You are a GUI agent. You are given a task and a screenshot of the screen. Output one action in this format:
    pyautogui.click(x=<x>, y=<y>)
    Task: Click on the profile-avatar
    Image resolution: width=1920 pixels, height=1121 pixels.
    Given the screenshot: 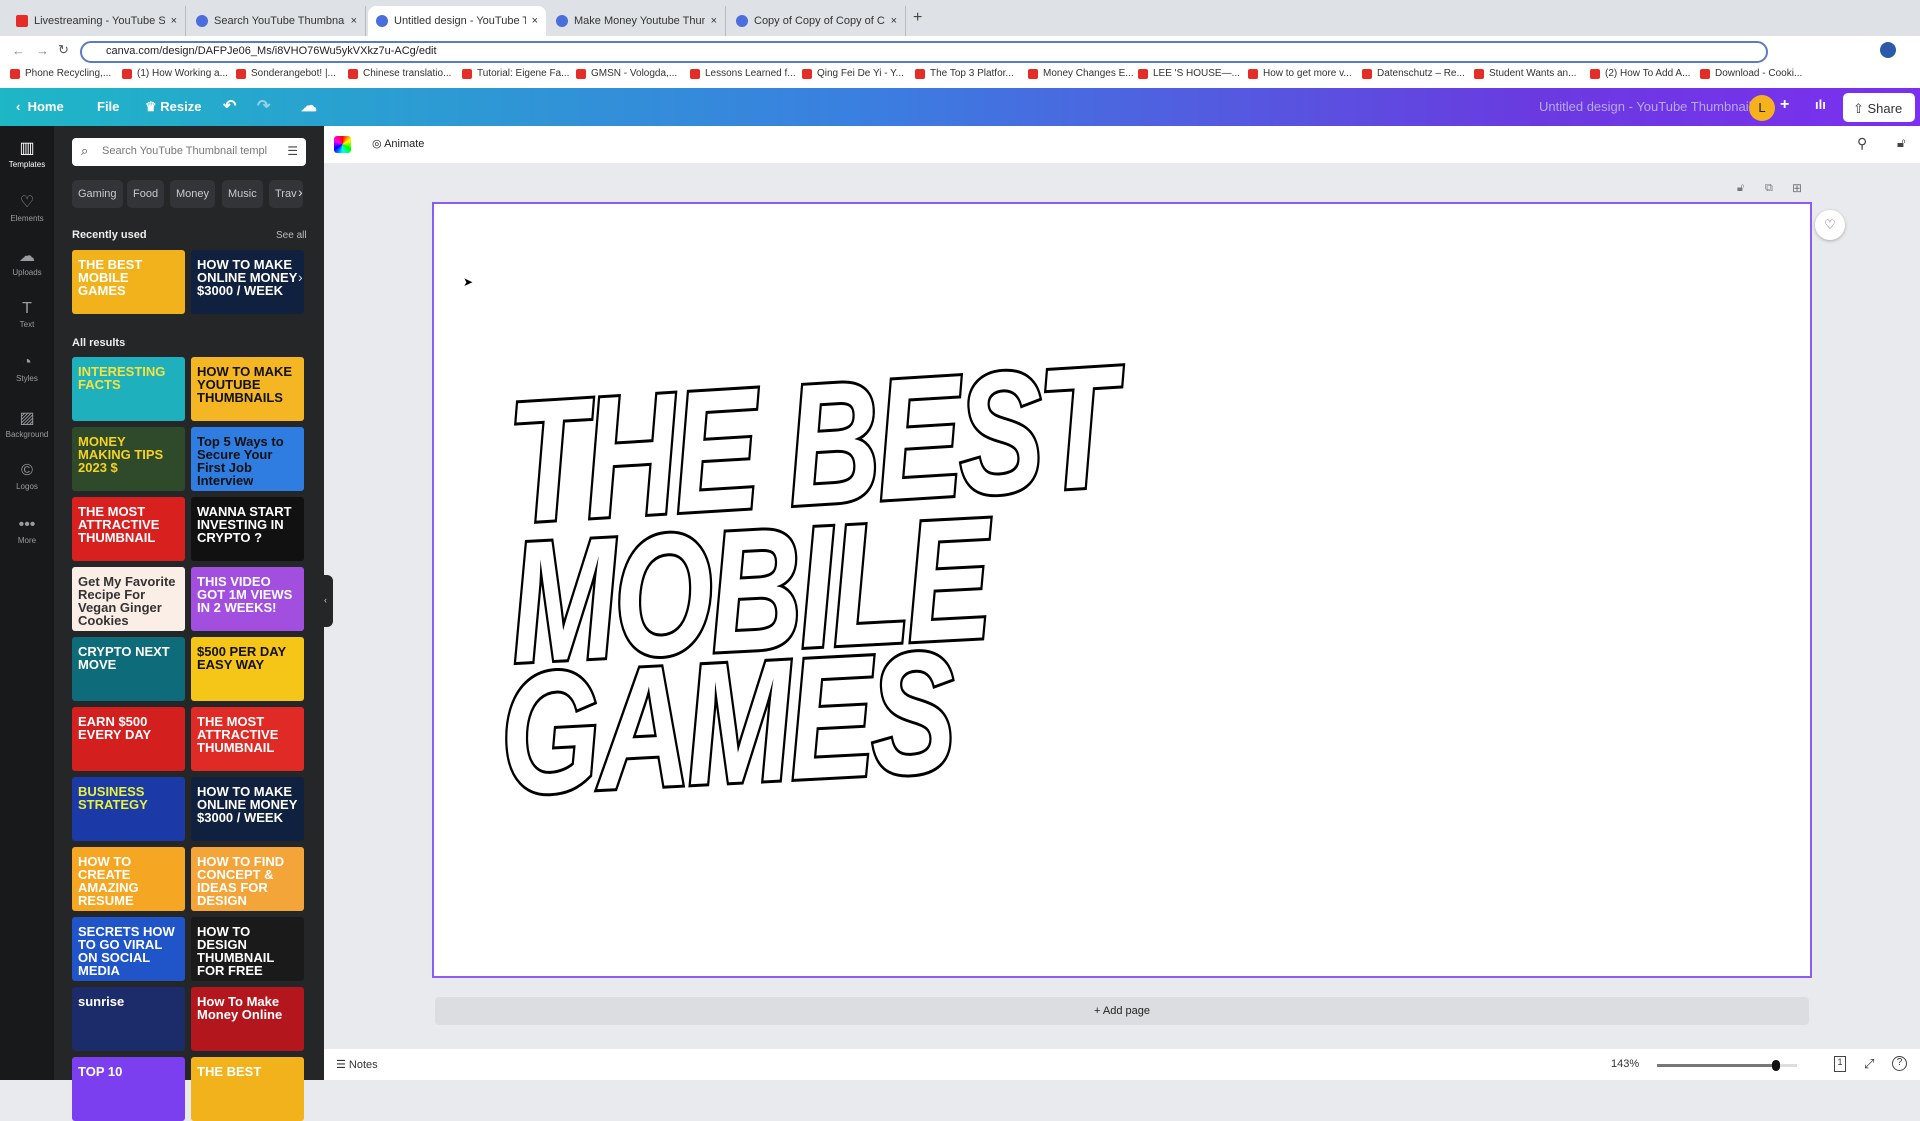 What is the action you would take?
    pyautogui.click(x=1888, y=50)
    